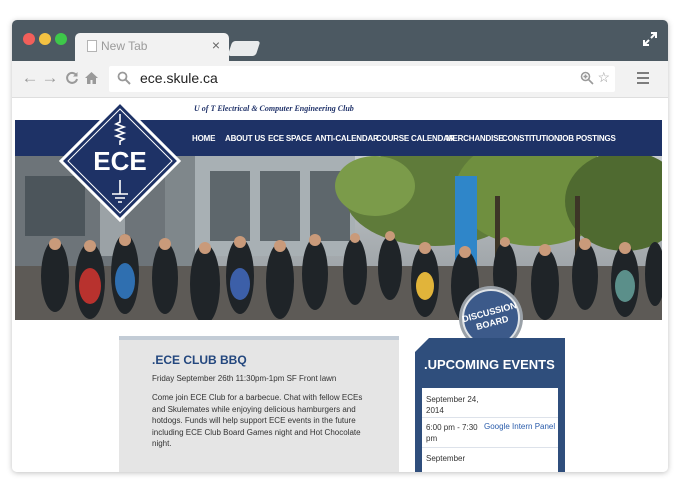 The height and width of the screenshot is (484, 683). What do you see at coordinates (152, 47) in the screenshot?
I see `browser-tab: New Tab ×` at bounding box center [152, 47].